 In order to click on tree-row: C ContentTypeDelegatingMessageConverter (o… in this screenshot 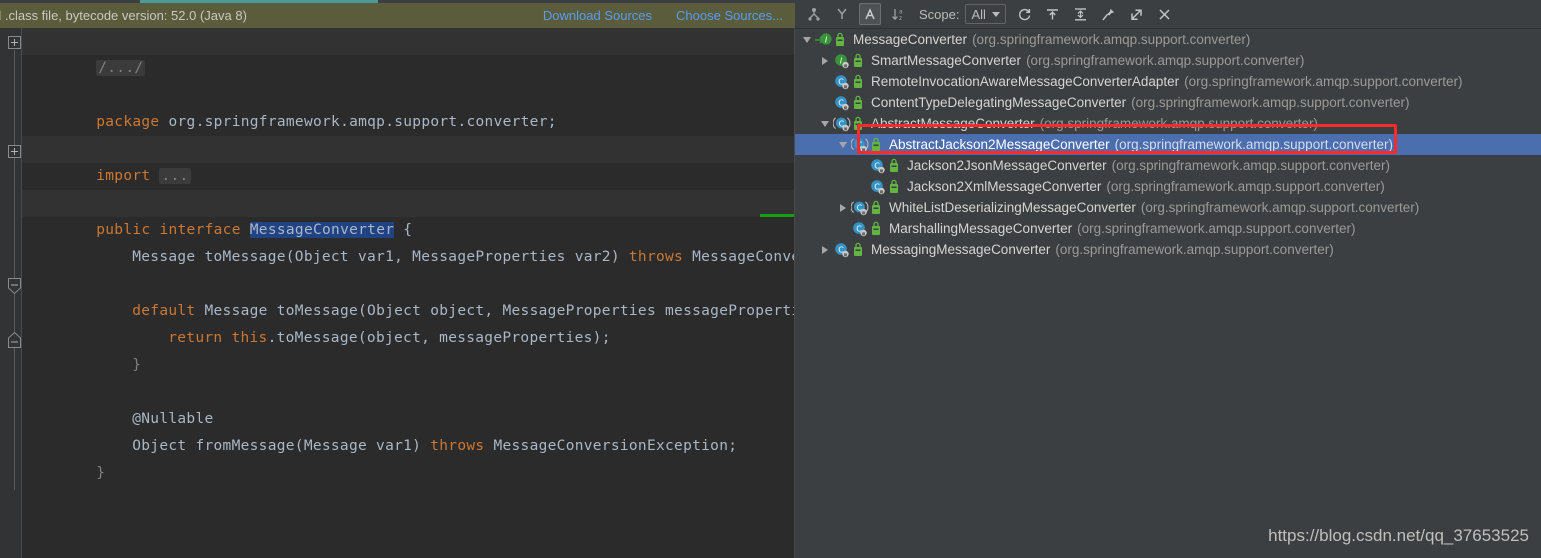, I will do `click(1168, 102)`.